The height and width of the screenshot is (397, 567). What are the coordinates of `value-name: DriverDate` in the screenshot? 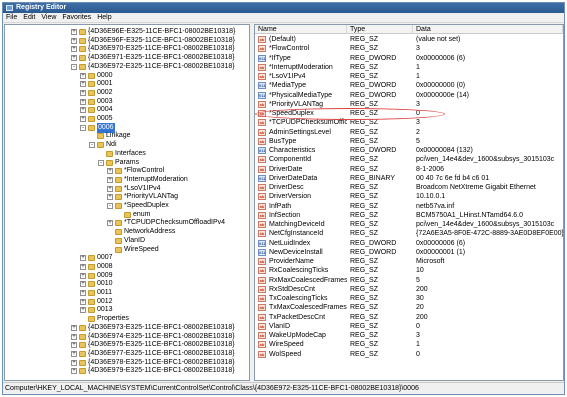 It's located at (286, 169).